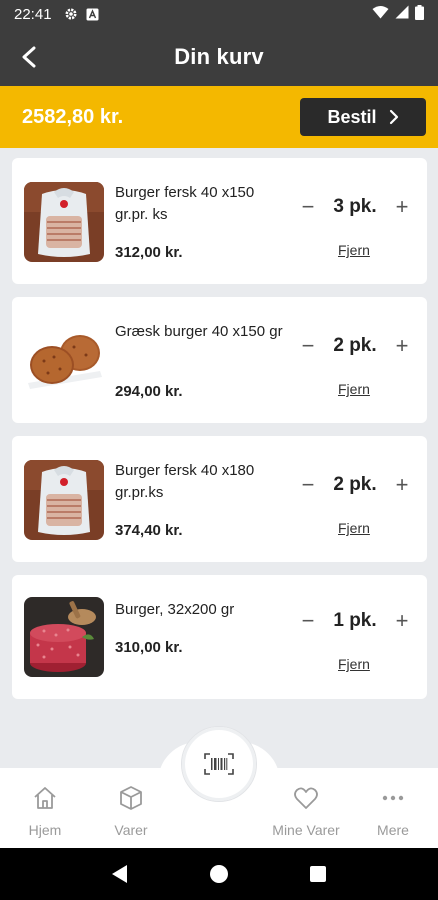 The image size is (438, 900). What do you see at coordinates (45, 830) in the screenshot?
I see `nav-label: Hjem` at bounding box center [45, 830].